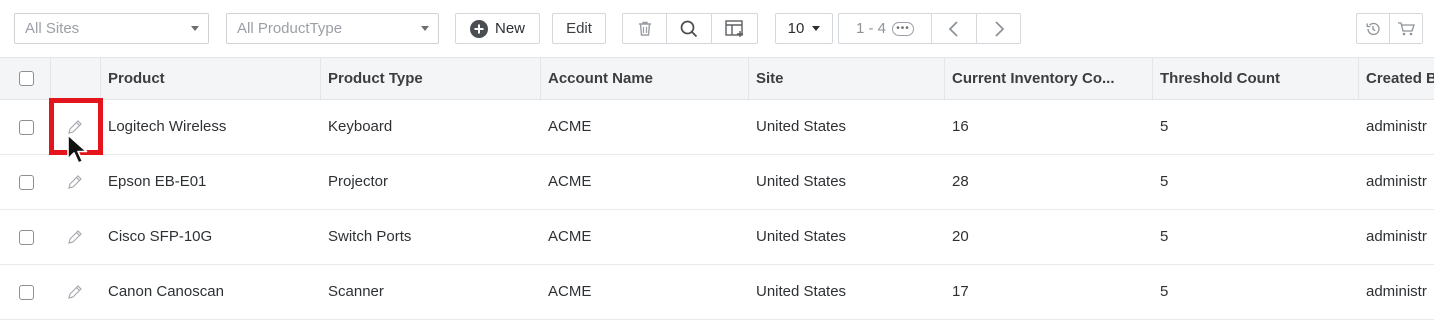 This screenshot has height=320, width=1434. I want to click on action-button-group, so click(690, 28).